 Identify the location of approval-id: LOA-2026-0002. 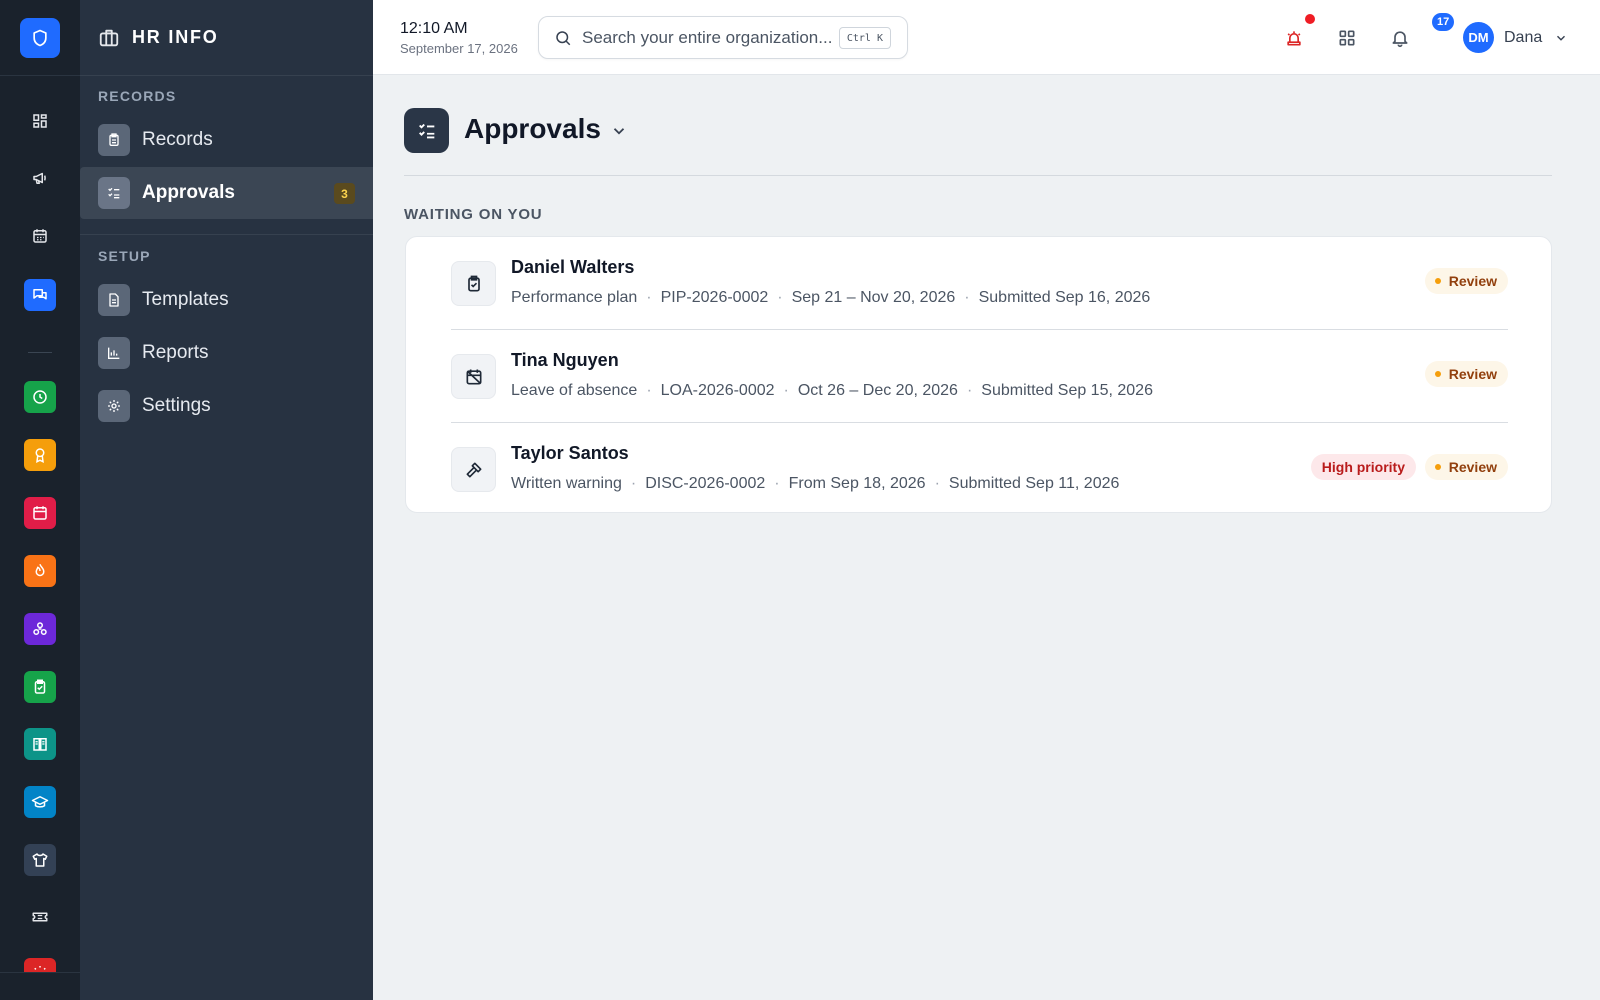
(717, 390).